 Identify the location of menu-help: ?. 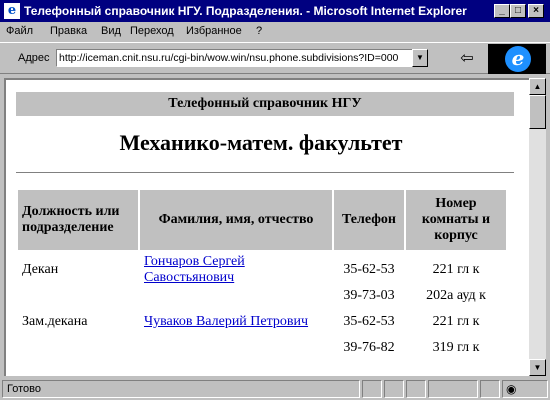
(259, 31).